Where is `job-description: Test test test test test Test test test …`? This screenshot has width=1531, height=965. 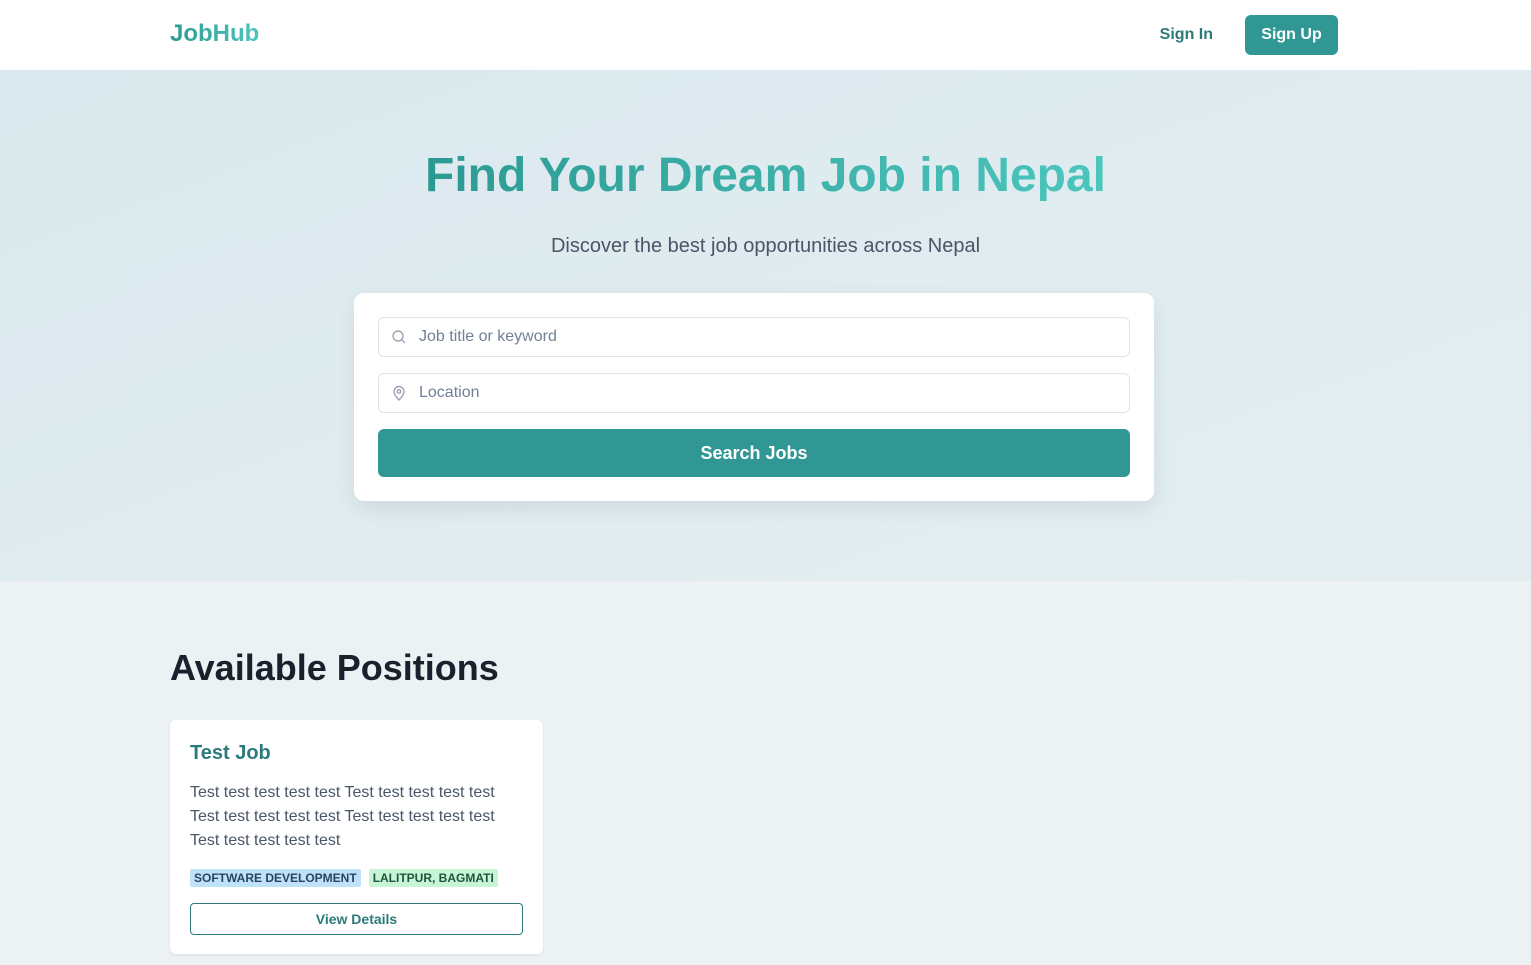
job-description: Test test test test test Test test test … is located at coordinates (342, 816).